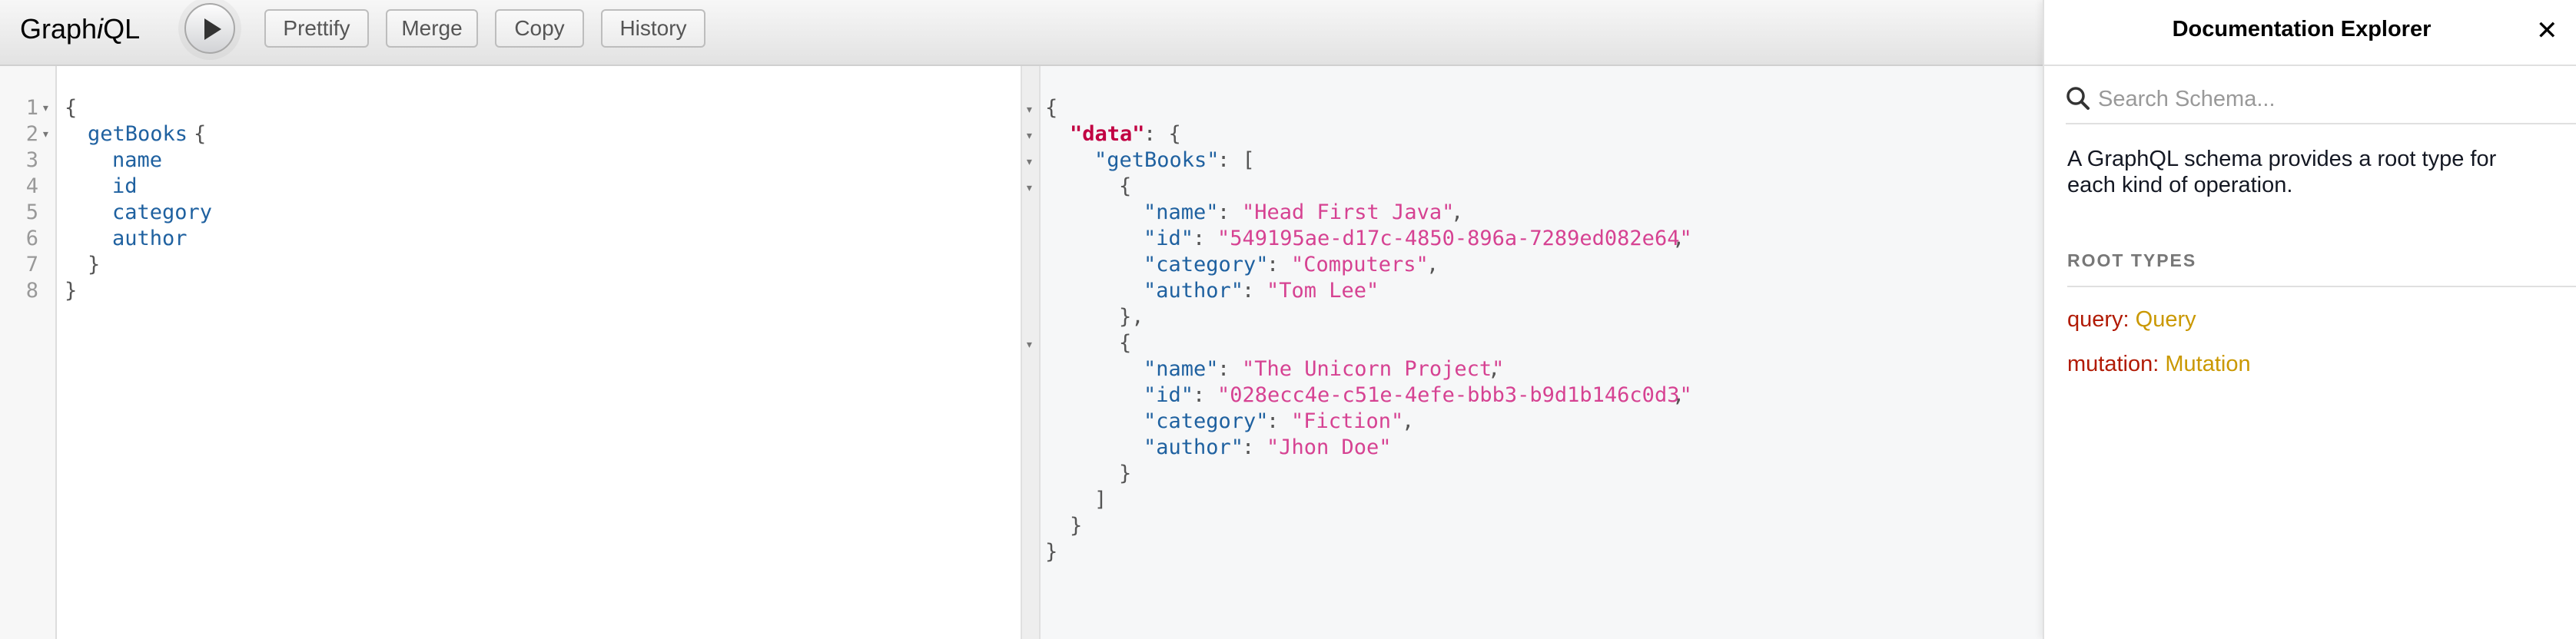 The image size is (2576, 639). I want to click on json-token: ], so click(1100, 500).